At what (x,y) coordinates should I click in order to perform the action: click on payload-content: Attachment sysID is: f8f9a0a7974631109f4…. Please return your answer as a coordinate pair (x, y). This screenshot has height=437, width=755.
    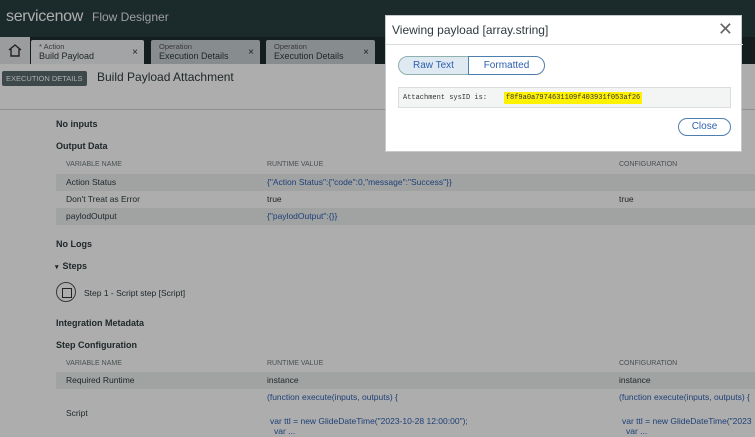
    Looking at the image, I should click on (564, 97).